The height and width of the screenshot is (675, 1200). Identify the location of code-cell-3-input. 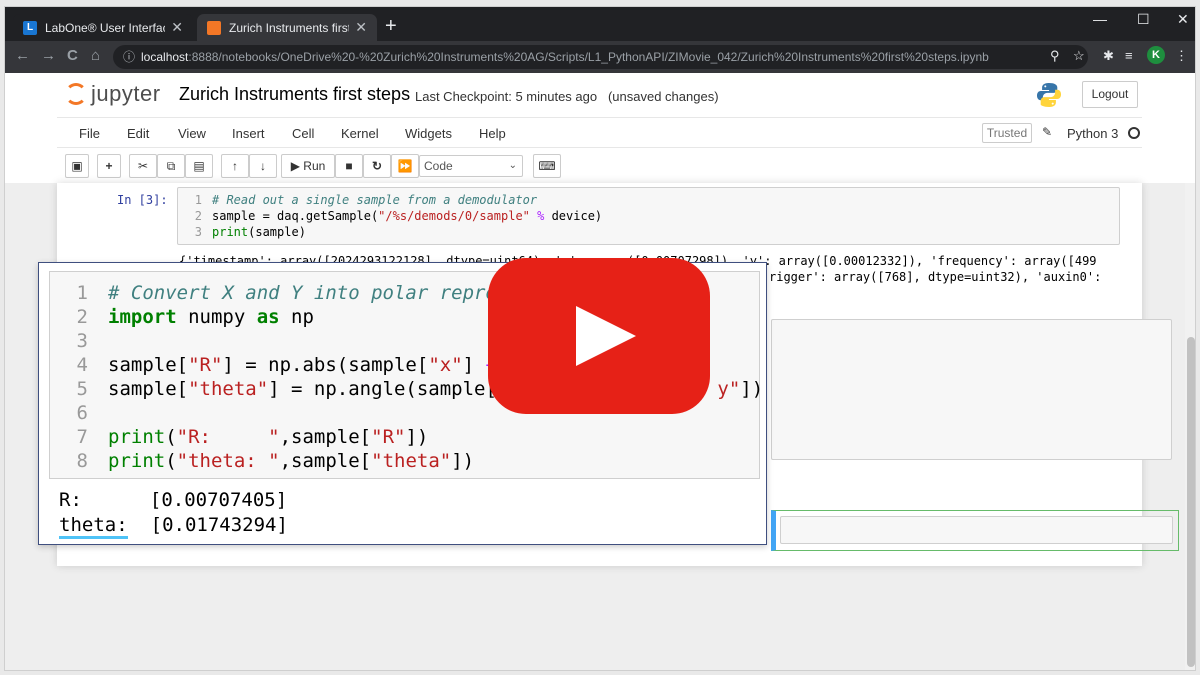
(976, 530).